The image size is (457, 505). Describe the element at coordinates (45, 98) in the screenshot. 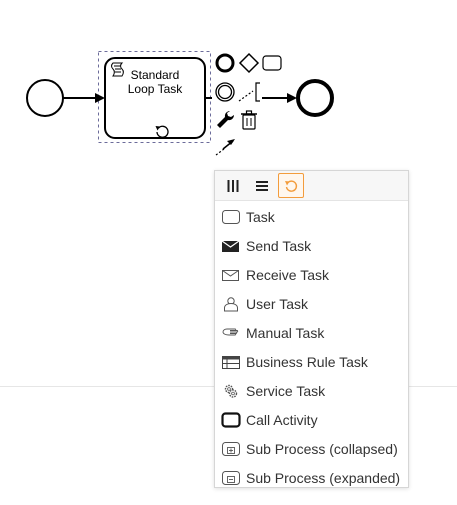

I see `start-event` at that location.